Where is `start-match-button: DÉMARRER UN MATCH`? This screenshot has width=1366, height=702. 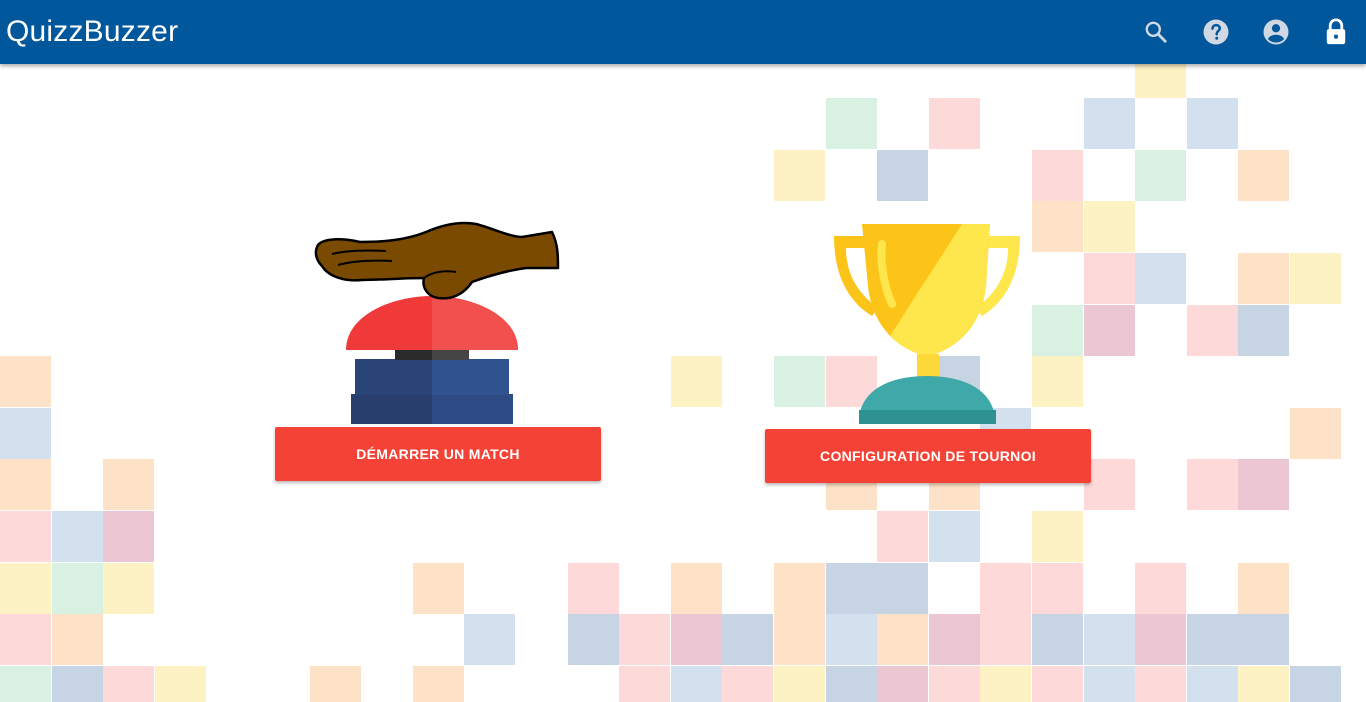
start-match-button: DÉMARRER UN MATCH is located at coordinates (438, 454).